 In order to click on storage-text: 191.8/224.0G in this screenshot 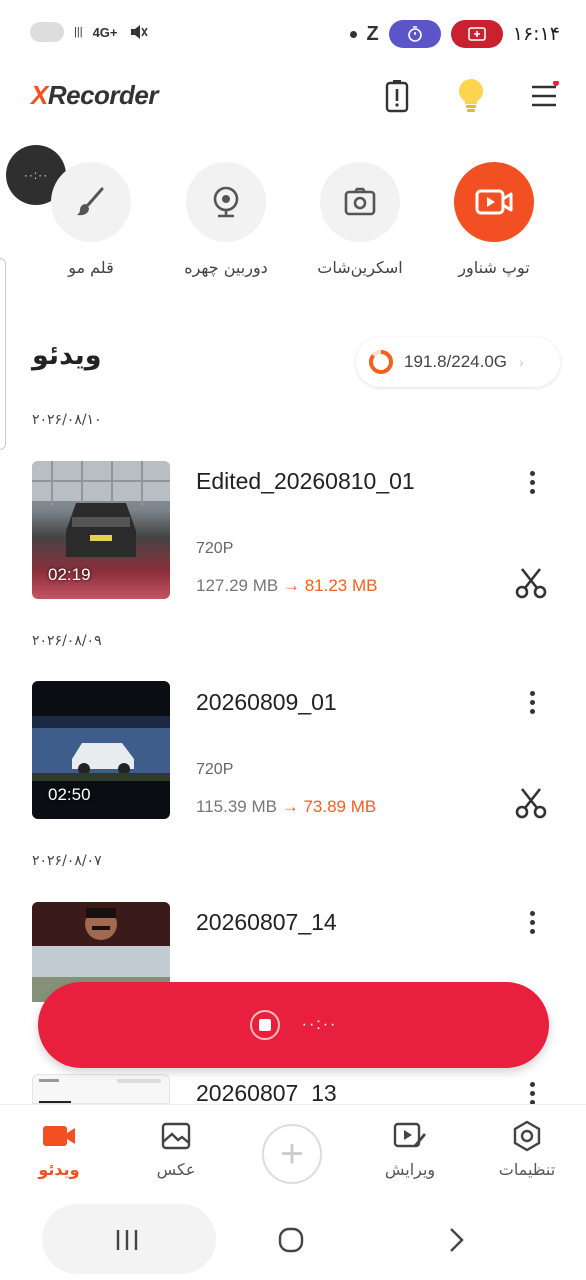, I will do `click(456, 361)`.